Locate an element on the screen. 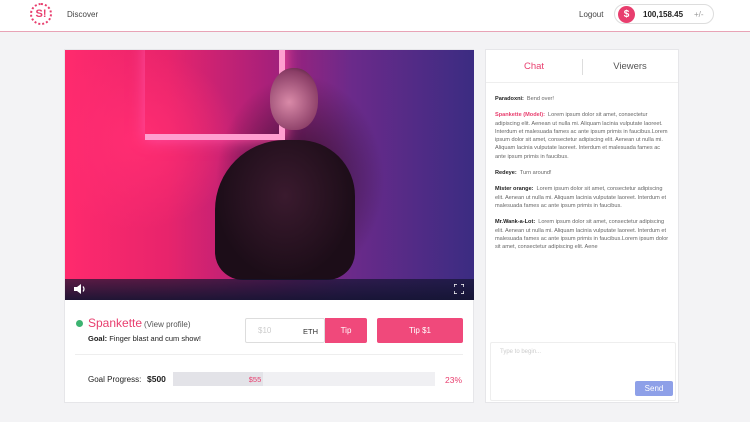  tab-viewers: Viewers is located at coordinates (630, 66).